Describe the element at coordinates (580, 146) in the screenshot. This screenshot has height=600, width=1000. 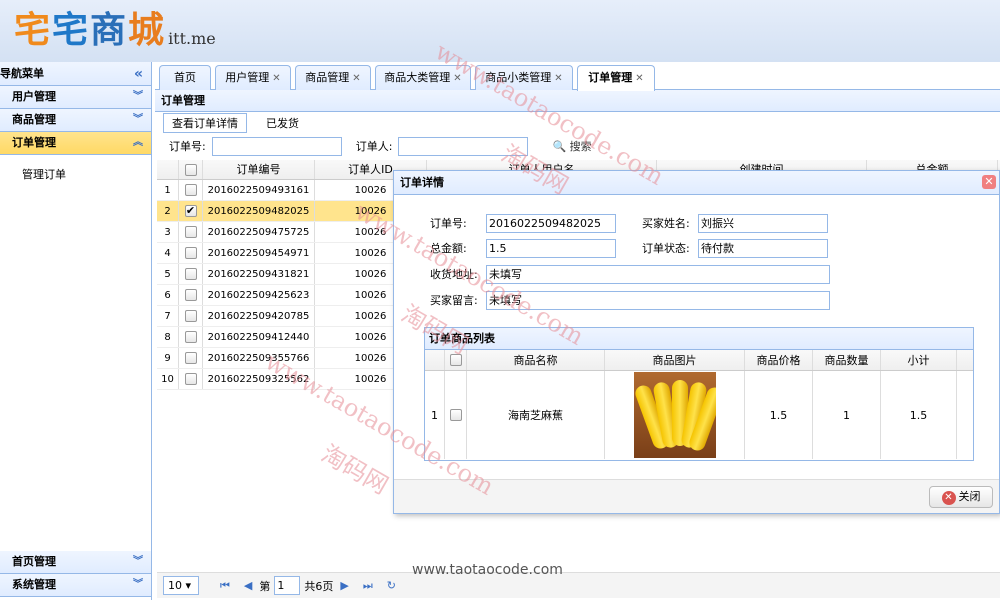
I see `search-label: 搜索` at that location.